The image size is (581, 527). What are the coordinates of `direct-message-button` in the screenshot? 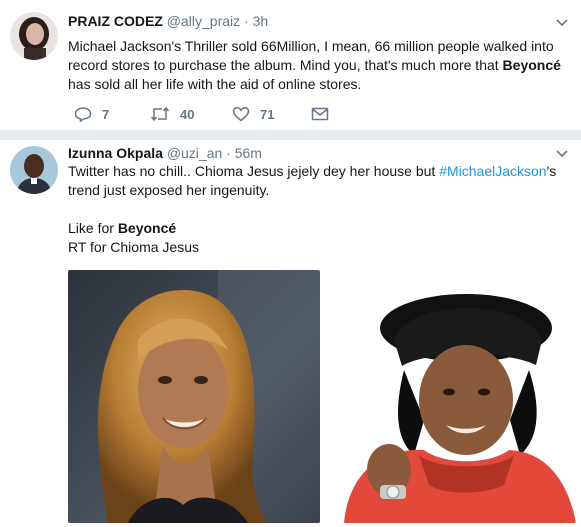 It's located at (320, 114).